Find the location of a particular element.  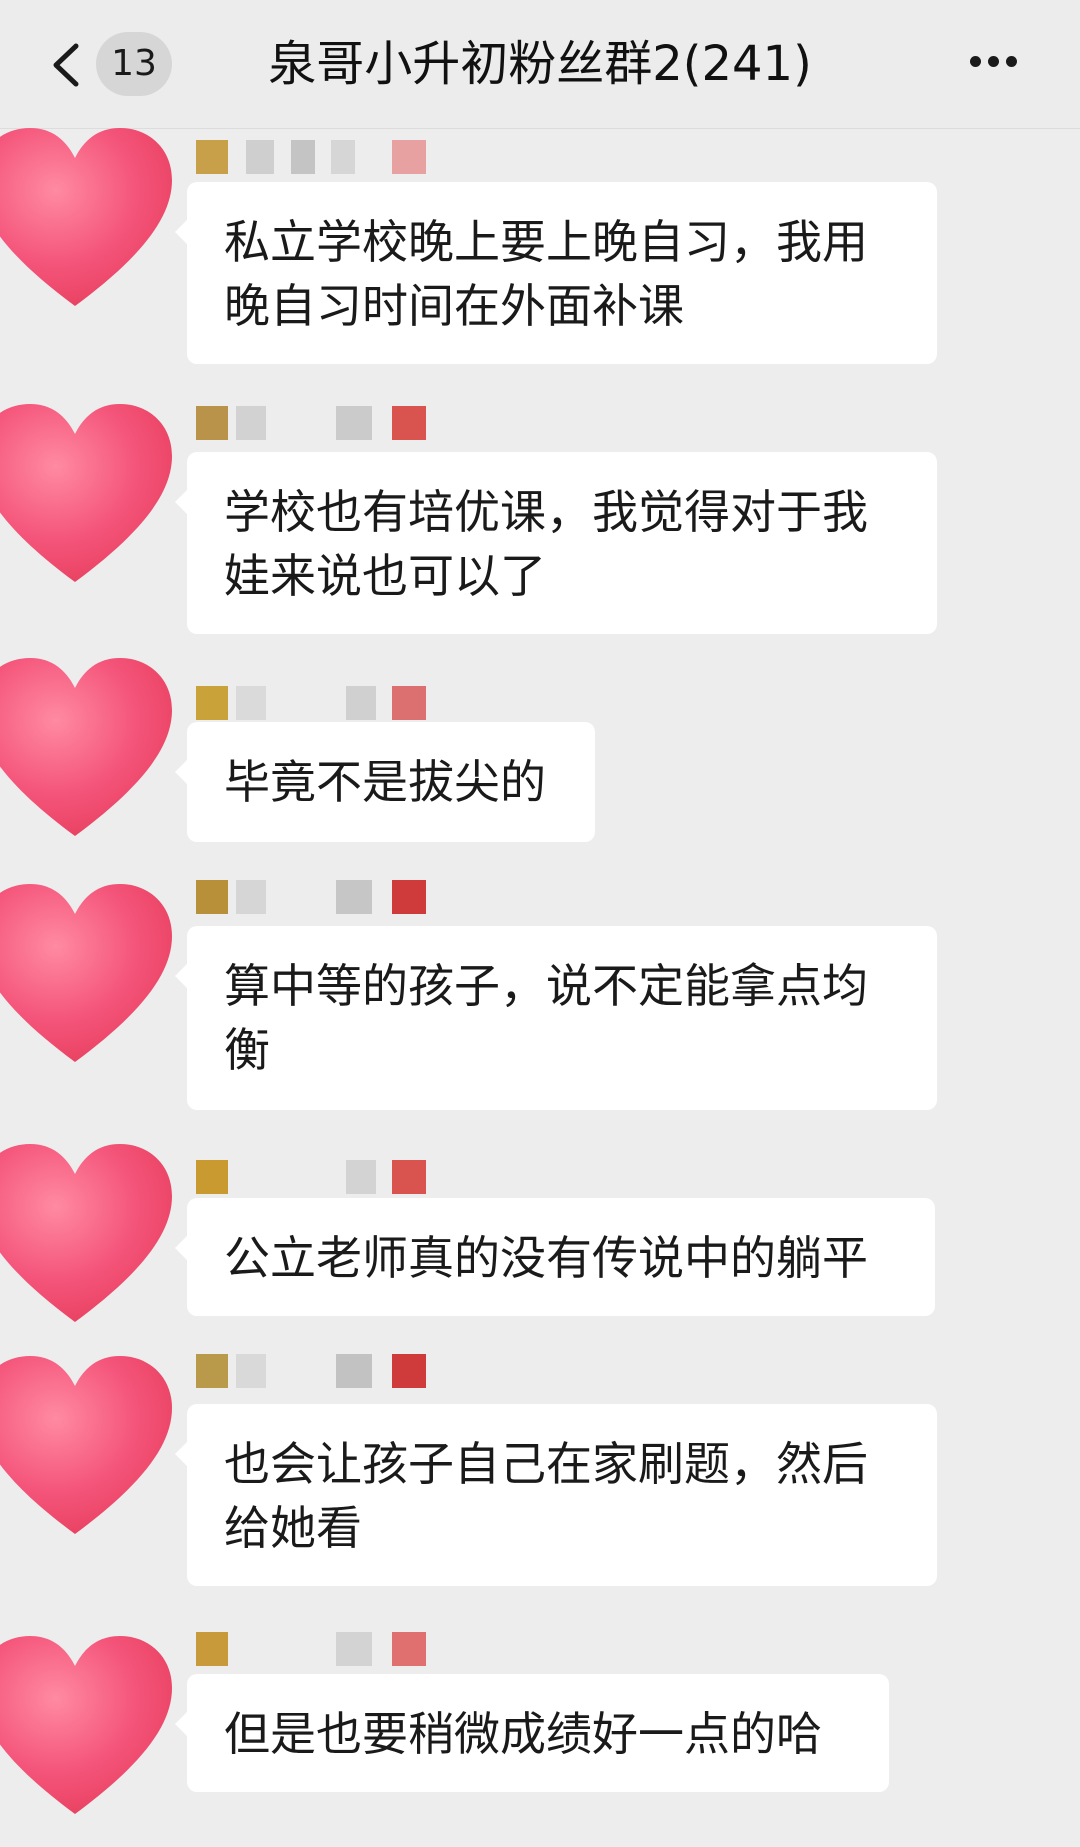

message-bubble: 毕竟不是拔尖的 is located at coordinates (385, 782).